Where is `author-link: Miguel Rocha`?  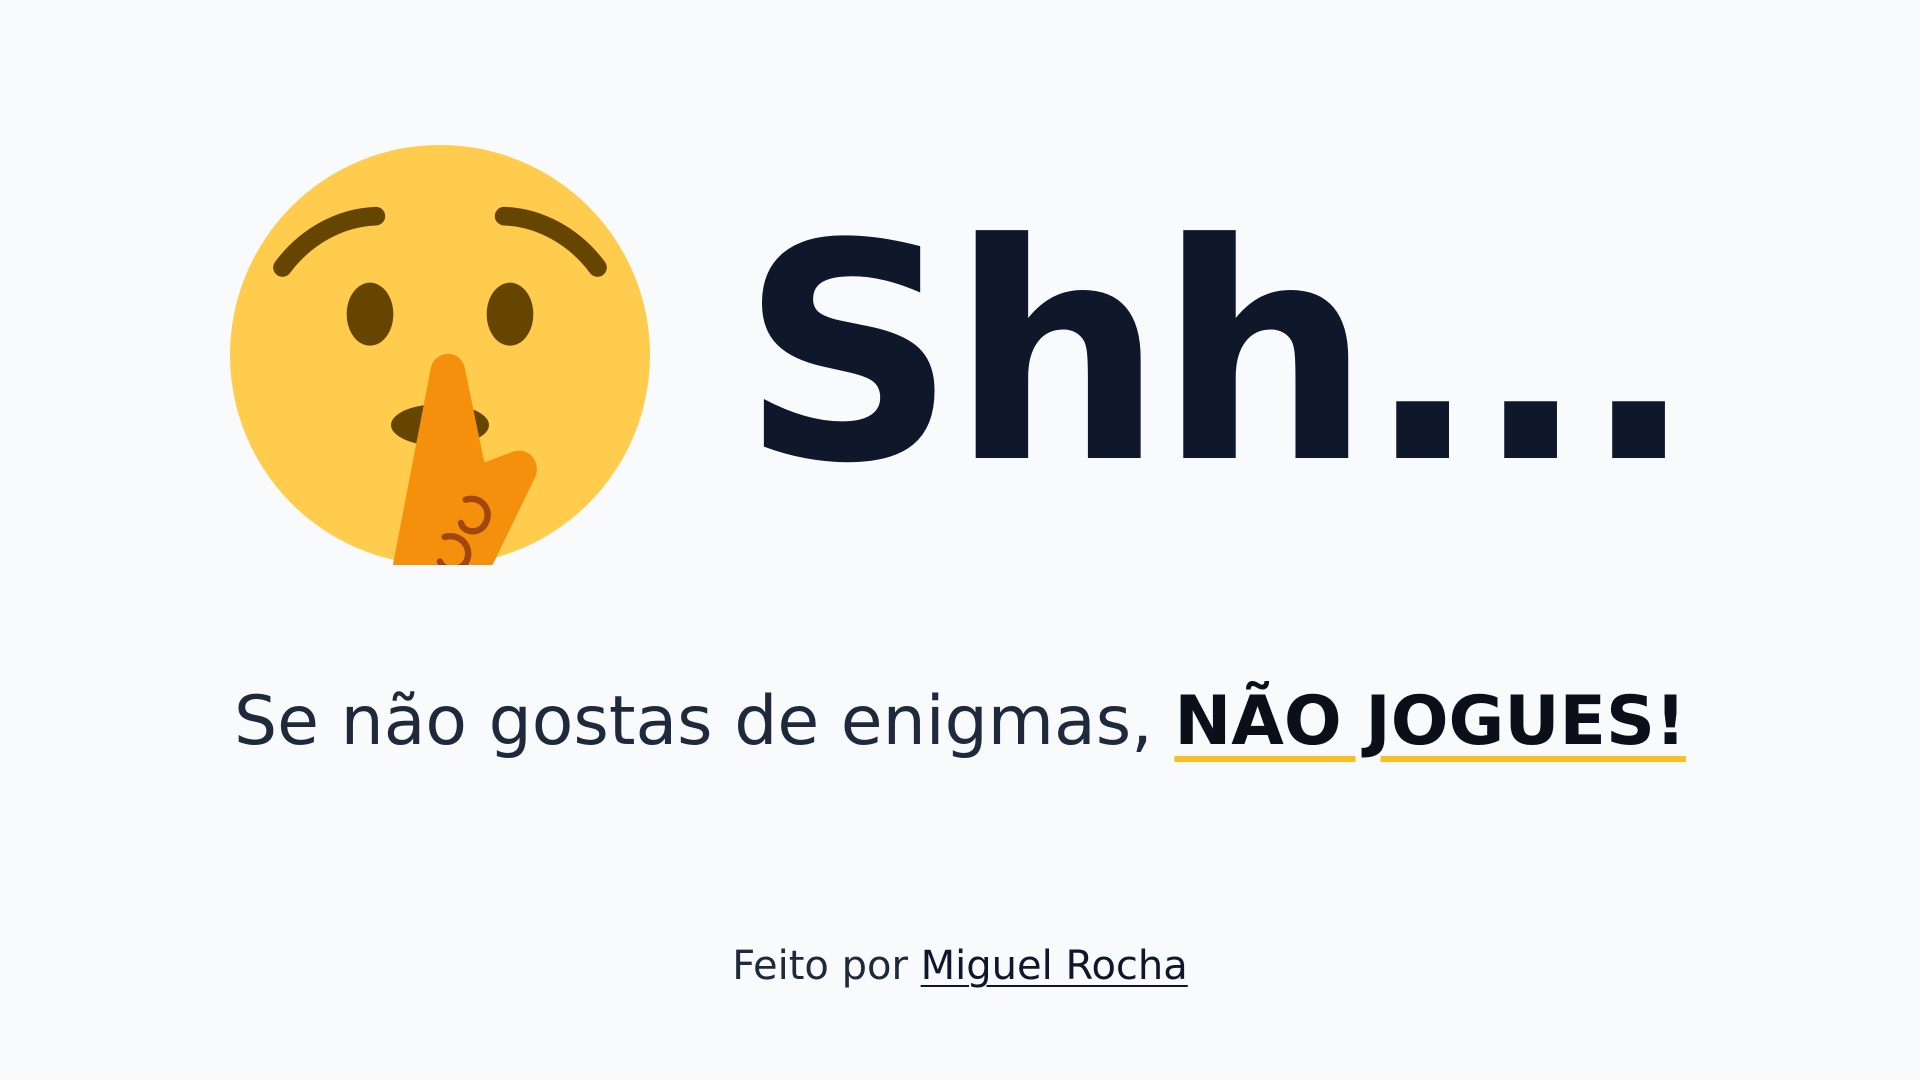 author-link: Miguel Rocha is located at coordinates (1054, 966).